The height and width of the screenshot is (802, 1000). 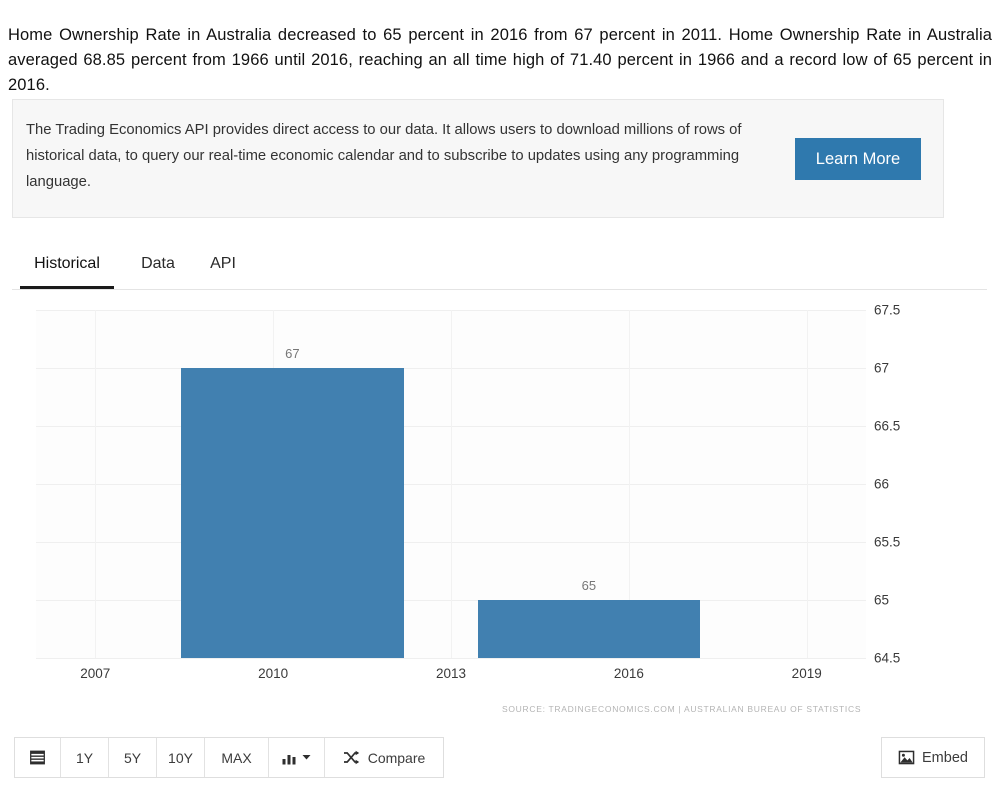 I want to click on y-axis-tick-label: 67, so click(x=882, y=368).